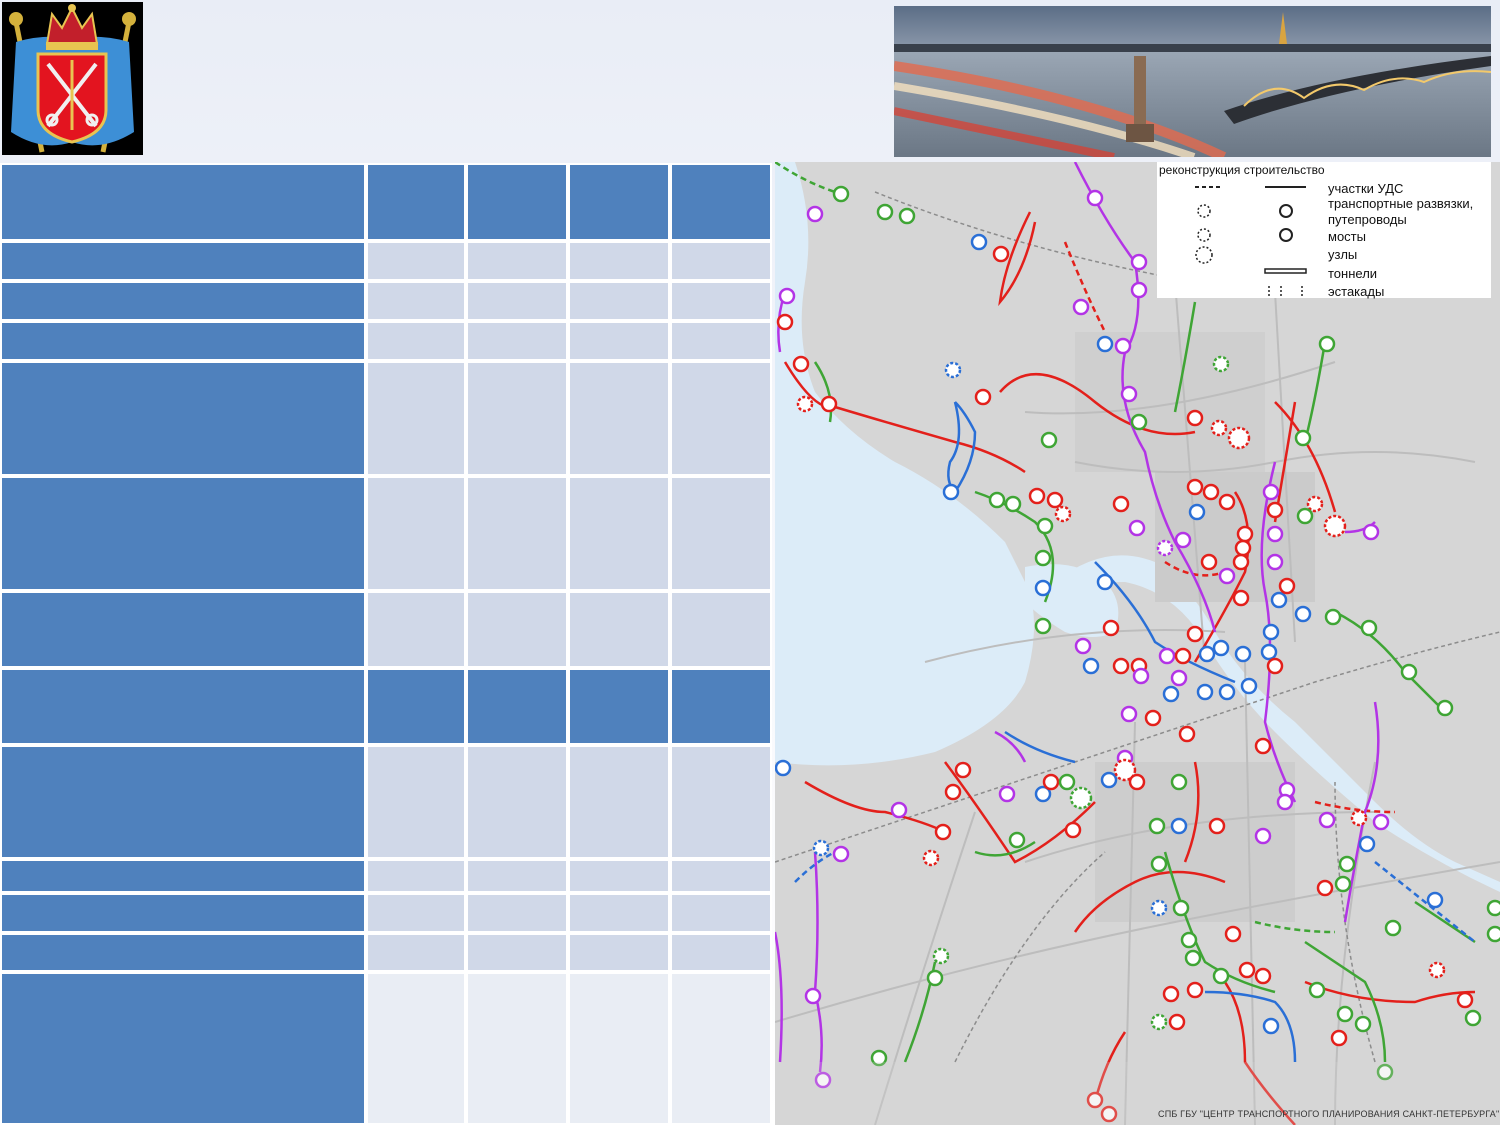 This screenshot has width=1500, height=1125. What do you see at coordinates (1286, 235) in the screenshot?
I see `bridge-construction-icon` at bounding box center [1286, 235].